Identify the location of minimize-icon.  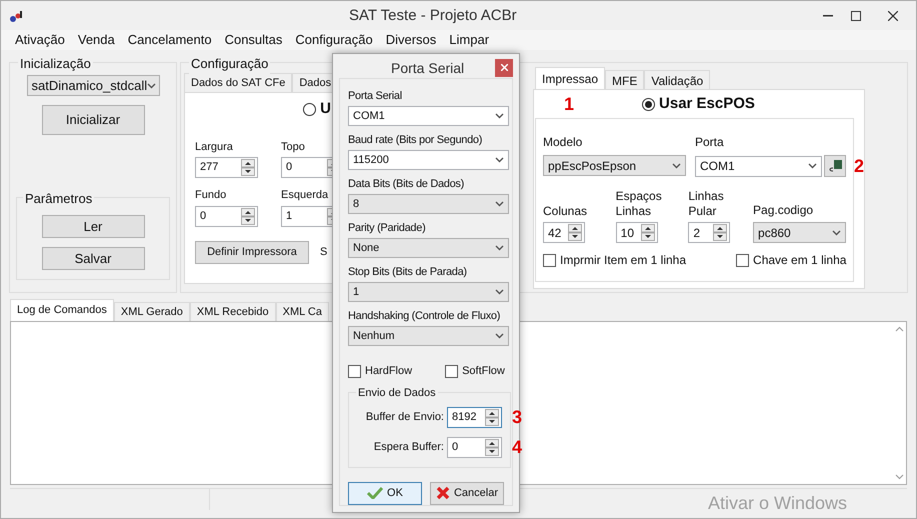
(828, 15).